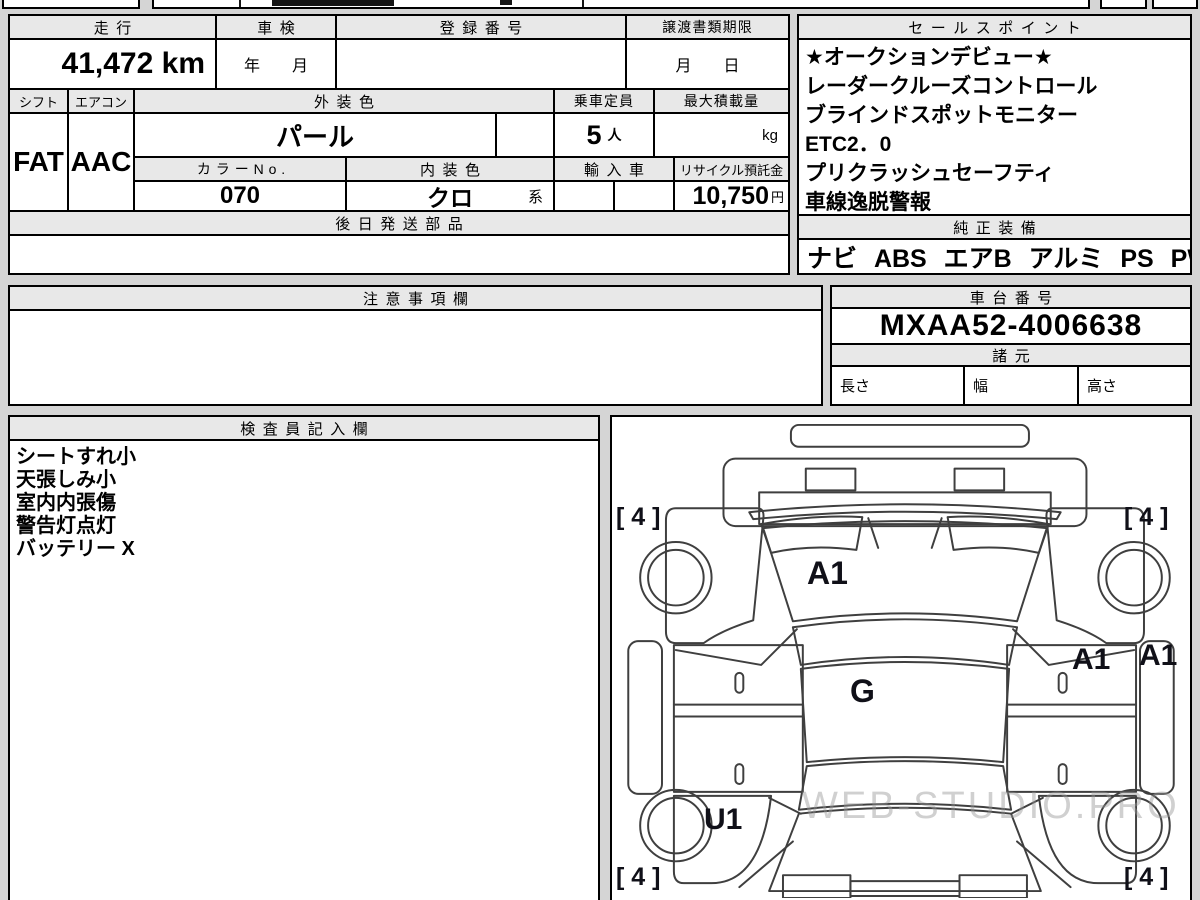 The image size is (1200, 900). Describe the element at coordinates (777, 197) in the screenshot. I see `recycle-deposit-unit: 円` at that location.